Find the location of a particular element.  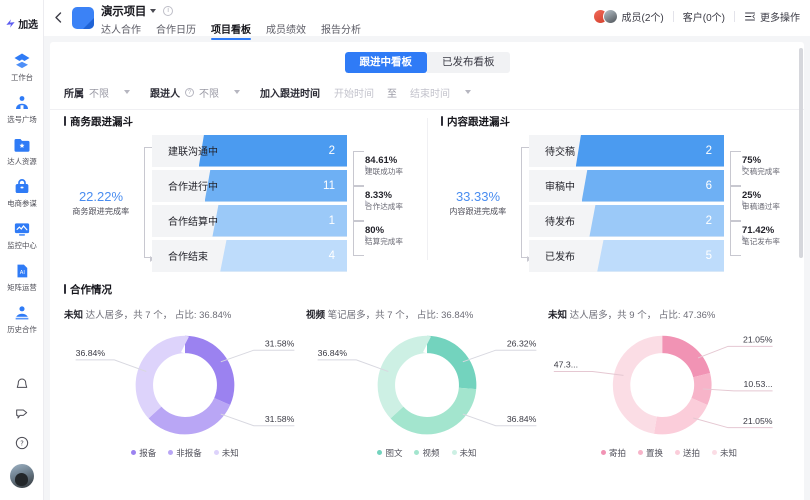

sidebar-item-history-cooperation: 历史合作 is located at coordinates (22, 319).